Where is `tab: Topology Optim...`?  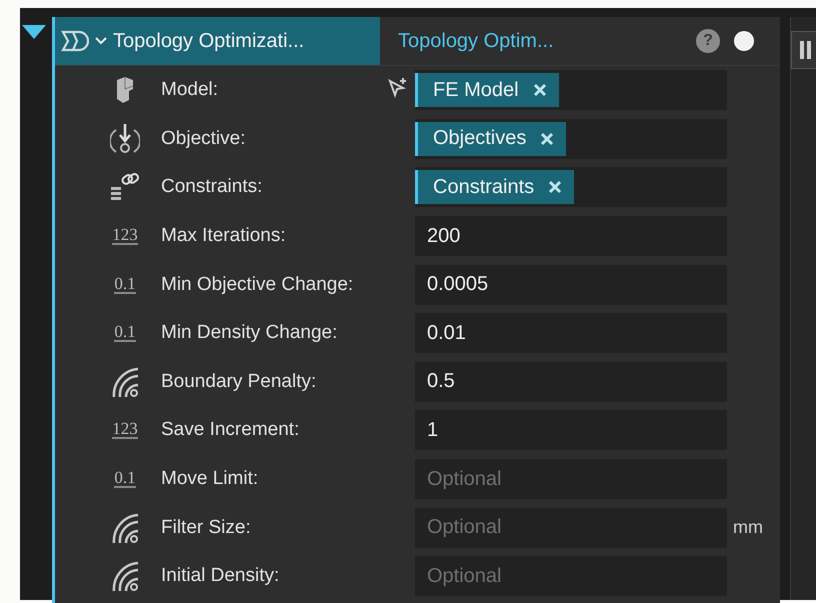 tab: Topology Optim... is located at coordinates (538, 41).